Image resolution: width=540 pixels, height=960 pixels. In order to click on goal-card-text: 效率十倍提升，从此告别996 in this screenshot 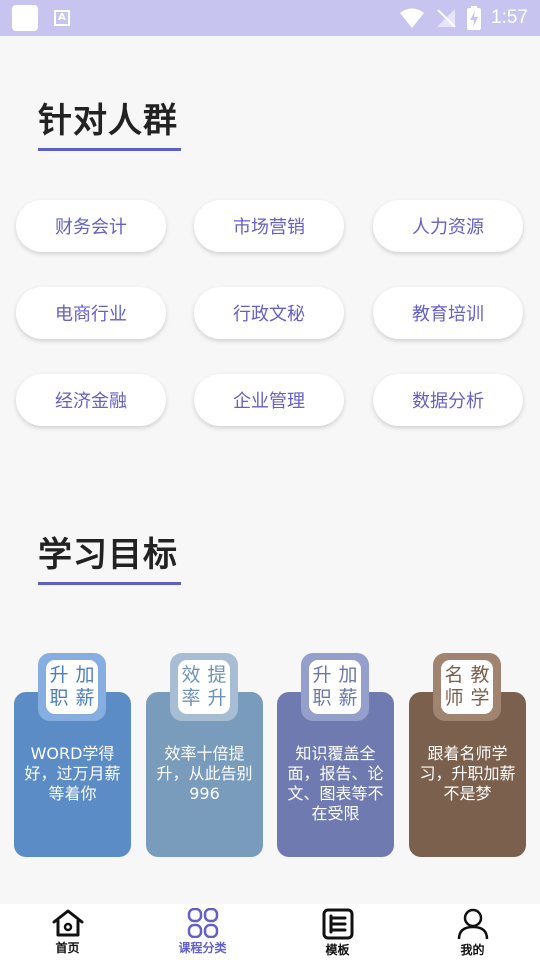, I will do `click(204, 773)`.